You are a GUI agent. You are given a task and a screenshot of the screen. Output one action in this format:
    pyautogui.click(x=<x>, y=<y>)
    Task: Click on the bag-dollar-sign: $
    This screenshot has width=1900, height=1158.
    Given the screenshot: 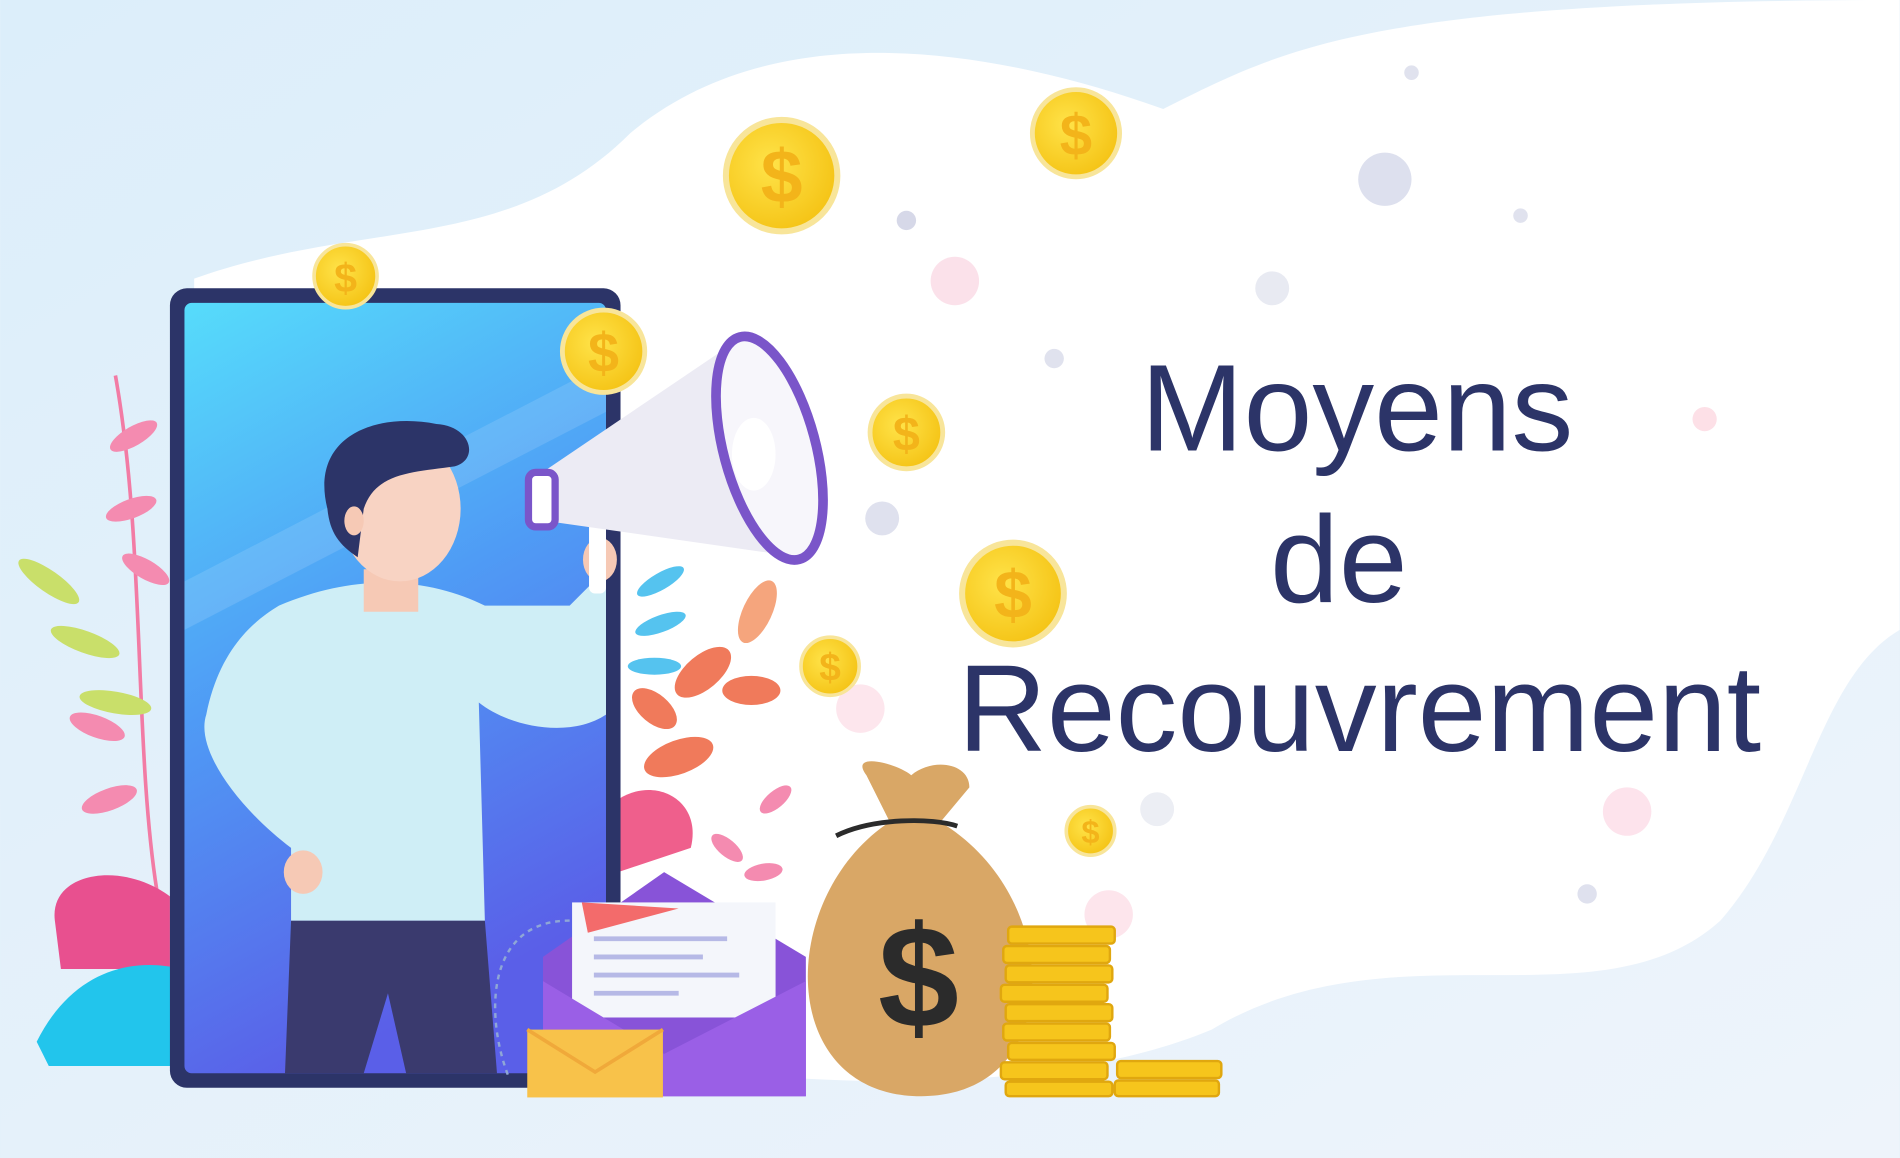 What is the action you would take?
    pyautogui.click(x=918, y=976)
    